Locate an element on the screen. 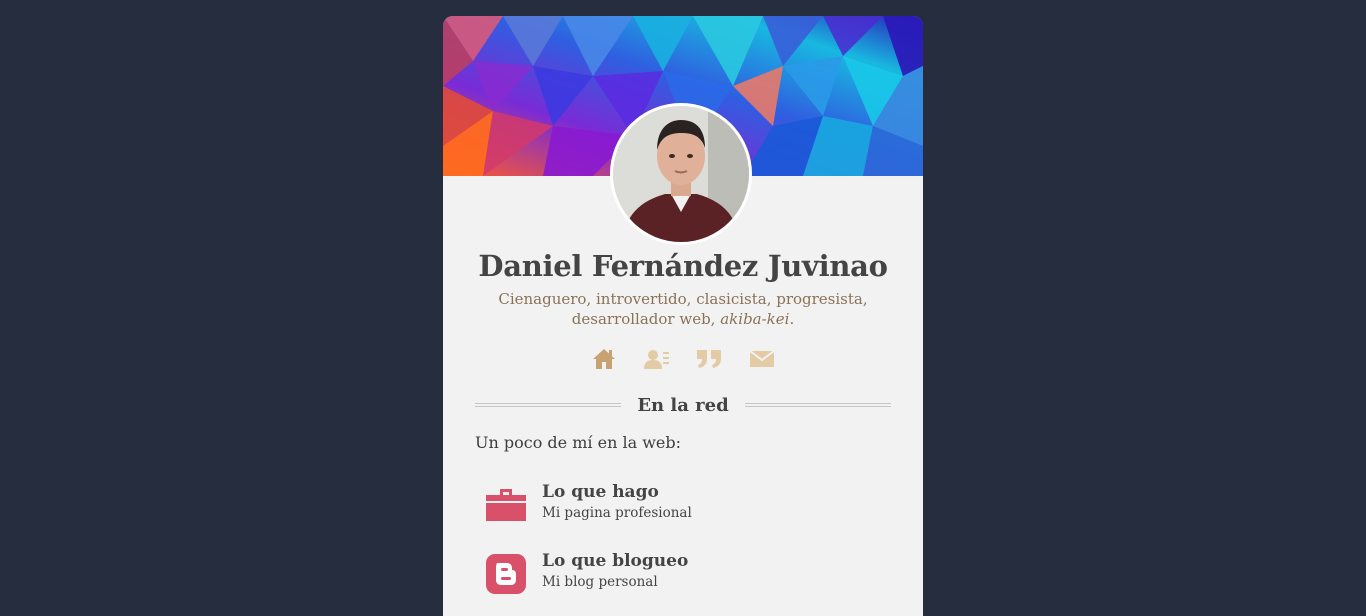 This screenshot has height=616, width=1366. link-subtitle: Mi blog personal is located at coordinates (600, 582).